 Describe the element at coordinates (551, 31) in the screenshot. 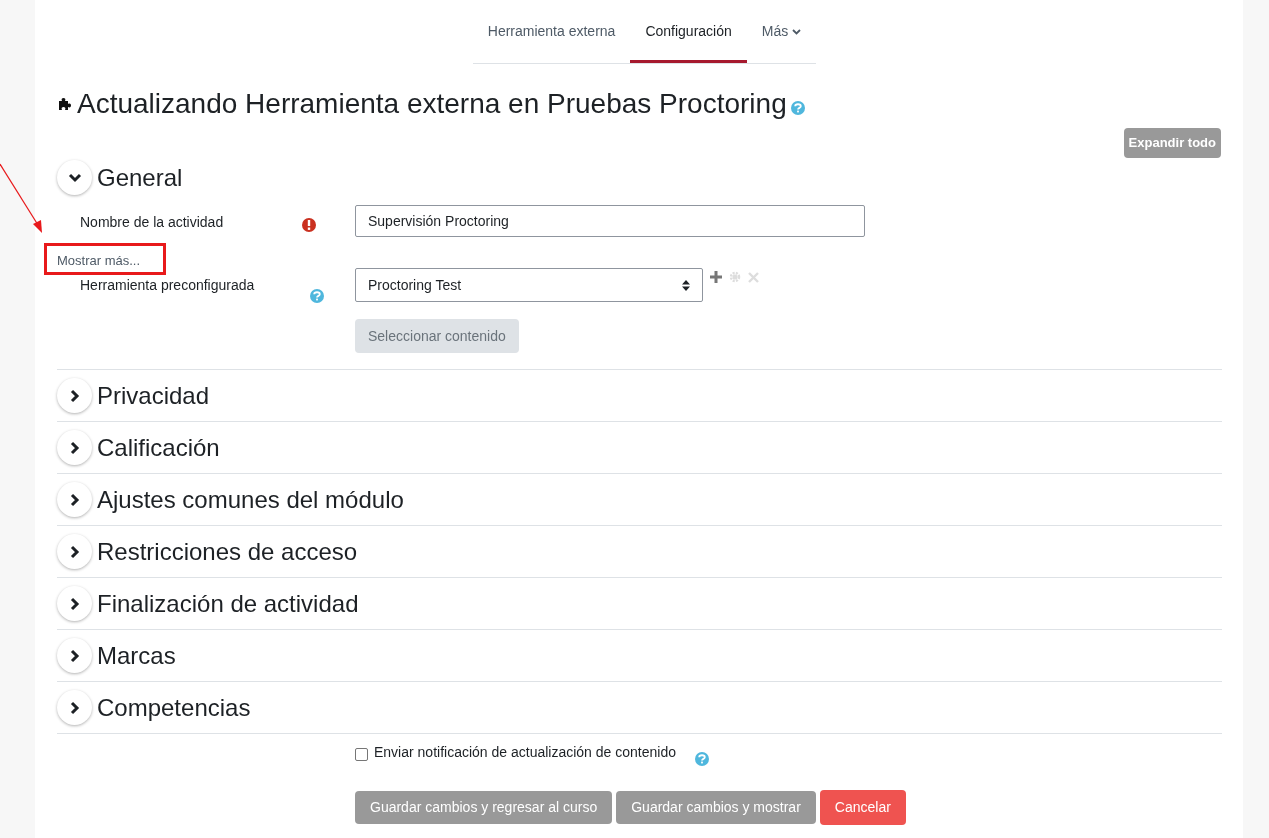

I see `nav-tab: Herramienta externa` at that location.